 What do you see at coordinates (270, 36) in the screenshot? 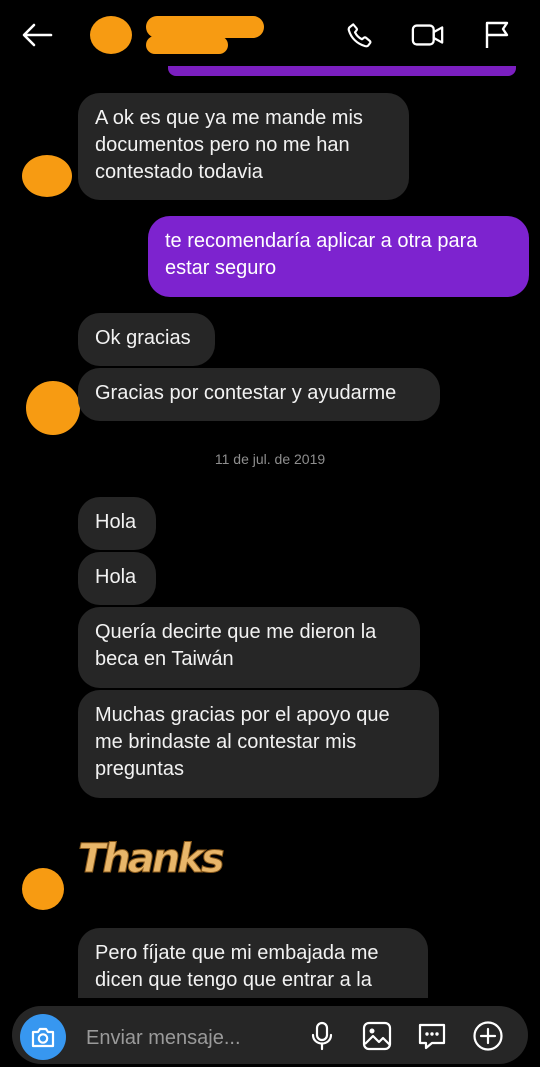
I see `chat-header` at bounding box center [270, 36].